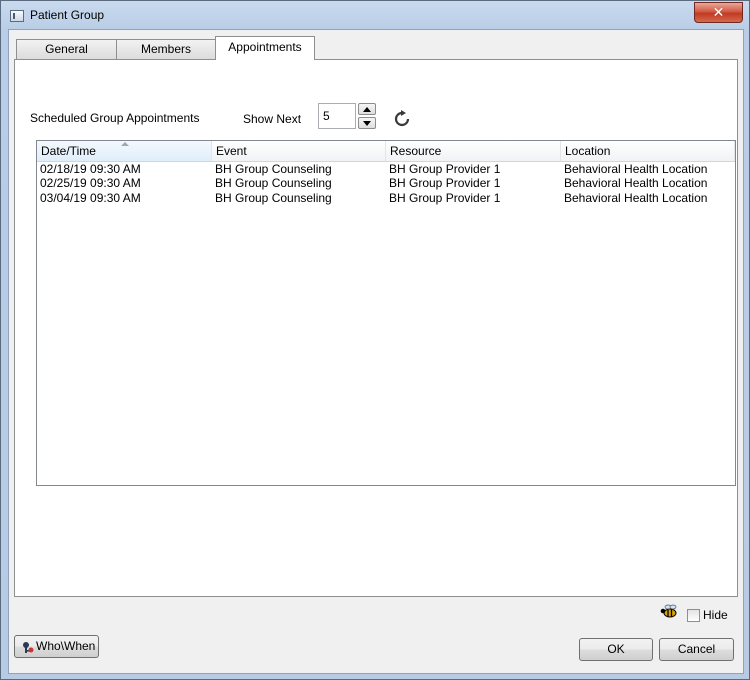 The width and height of the screenshot is (750, 680). I want to click on whowhen-button: Who\When, so click(56, 646).